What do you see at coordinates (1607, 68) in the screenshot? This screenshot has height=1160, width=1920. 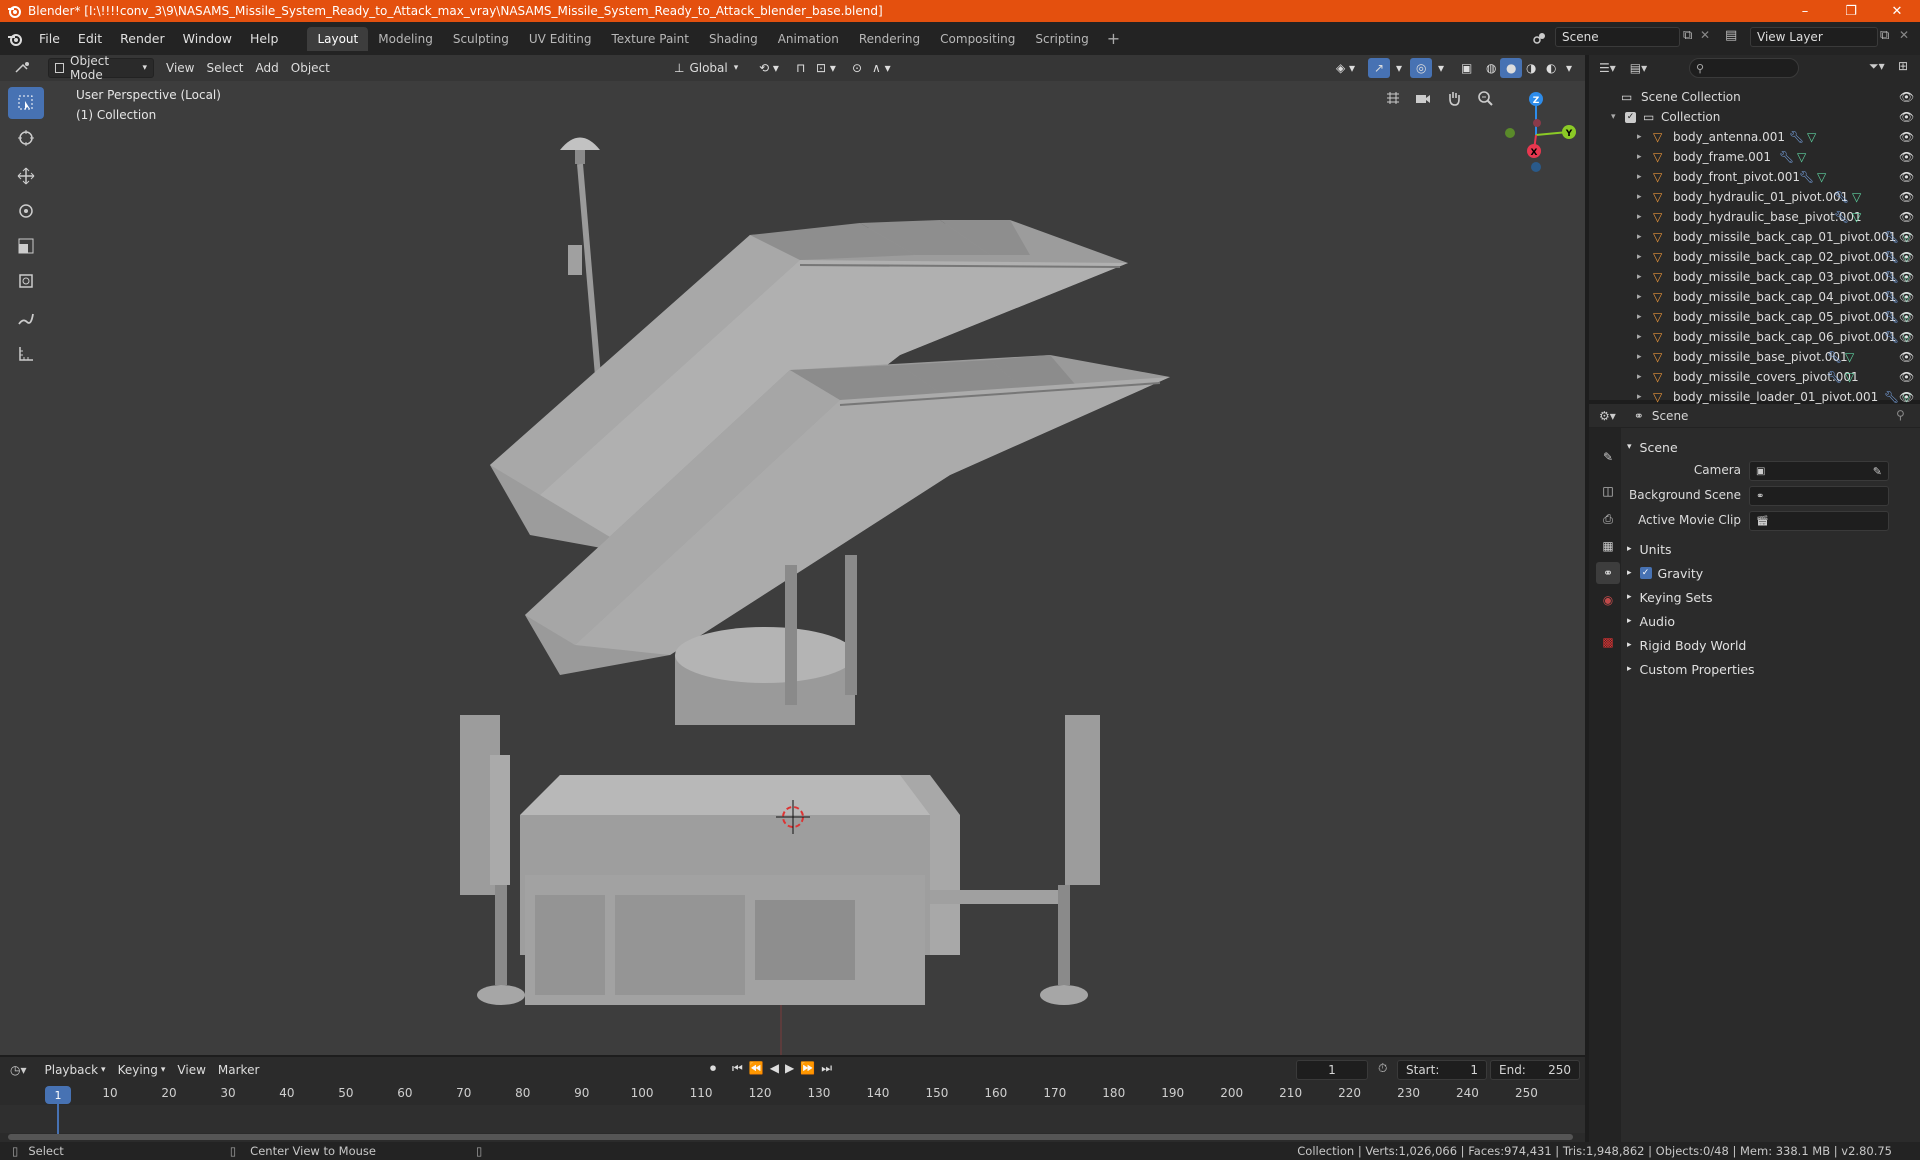 I see `outliner-editor-type-icon: ☰▾` at bounding box center [1607, 68].